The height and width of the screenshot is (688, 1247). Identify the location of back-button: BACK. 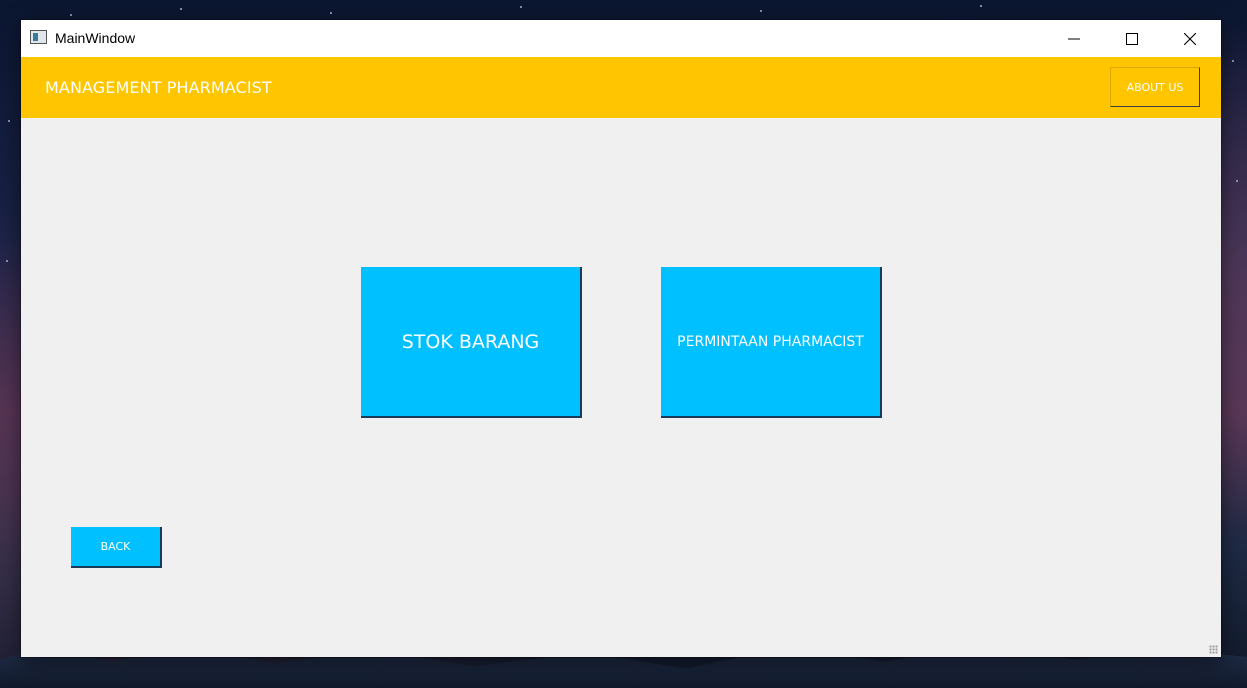
(116, 547).